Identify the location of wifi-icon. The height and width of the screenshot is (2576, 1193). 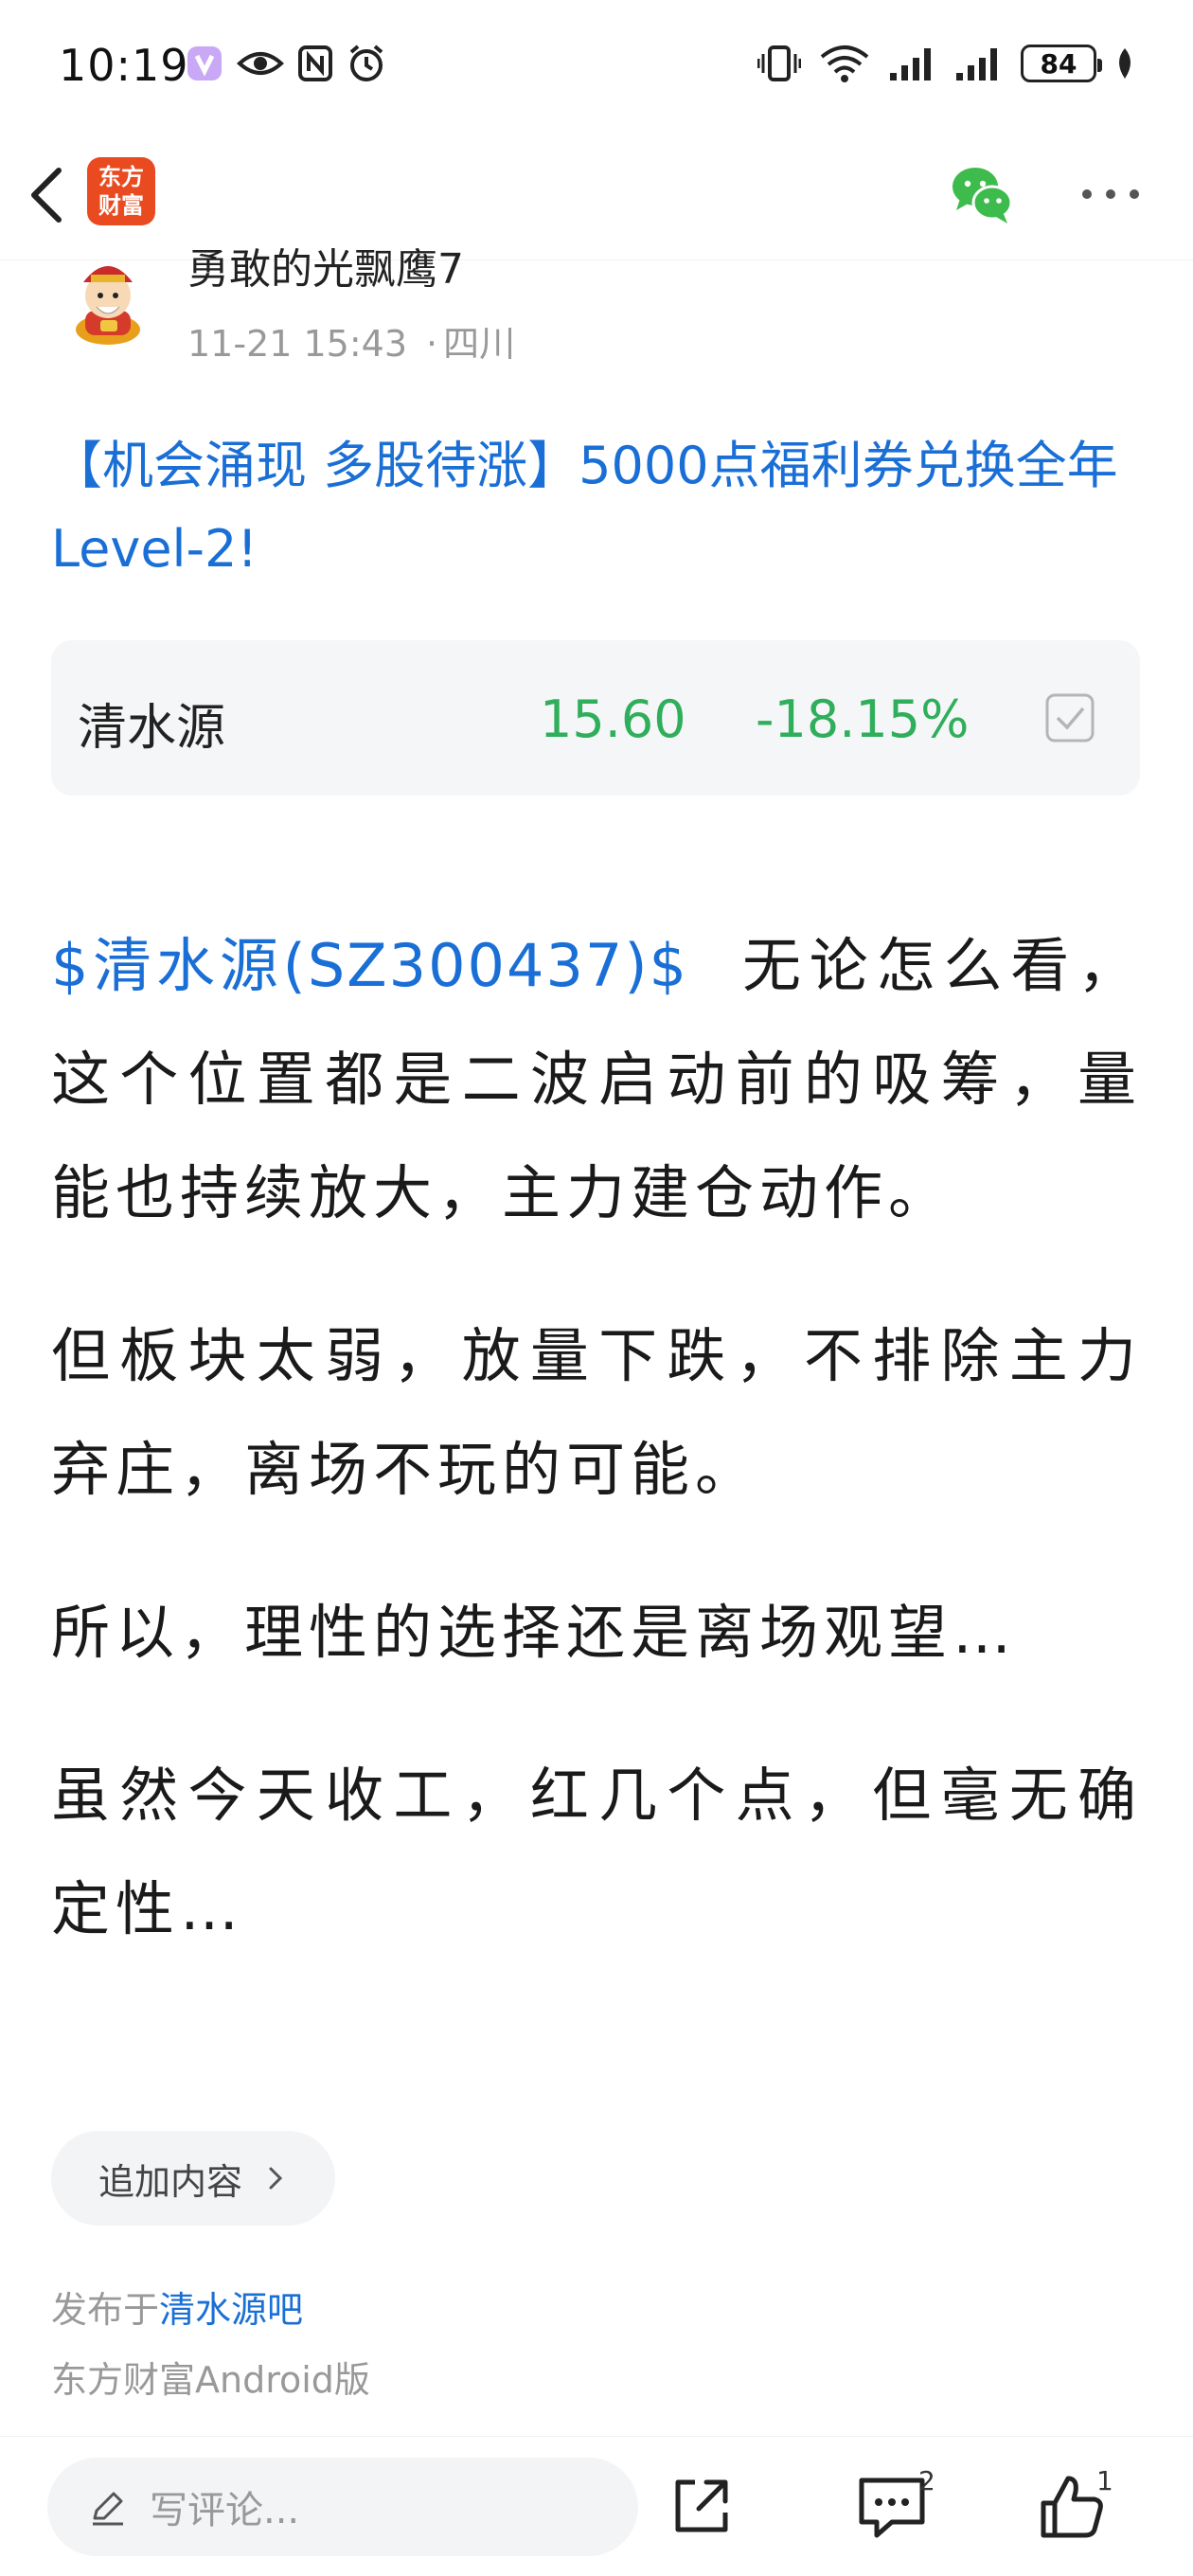
(844, 63).